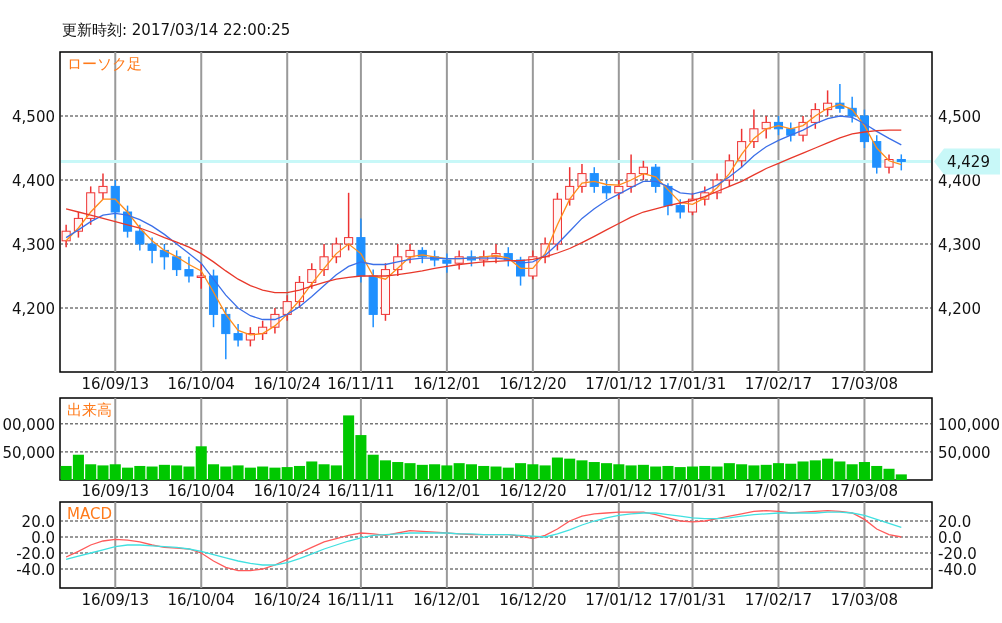 This screenshot has height=623, width=1002. What do you see at coordinates (28, 424) in the screenshot?
I see `axis-label: 00,000` at bounding box center [28, 424].